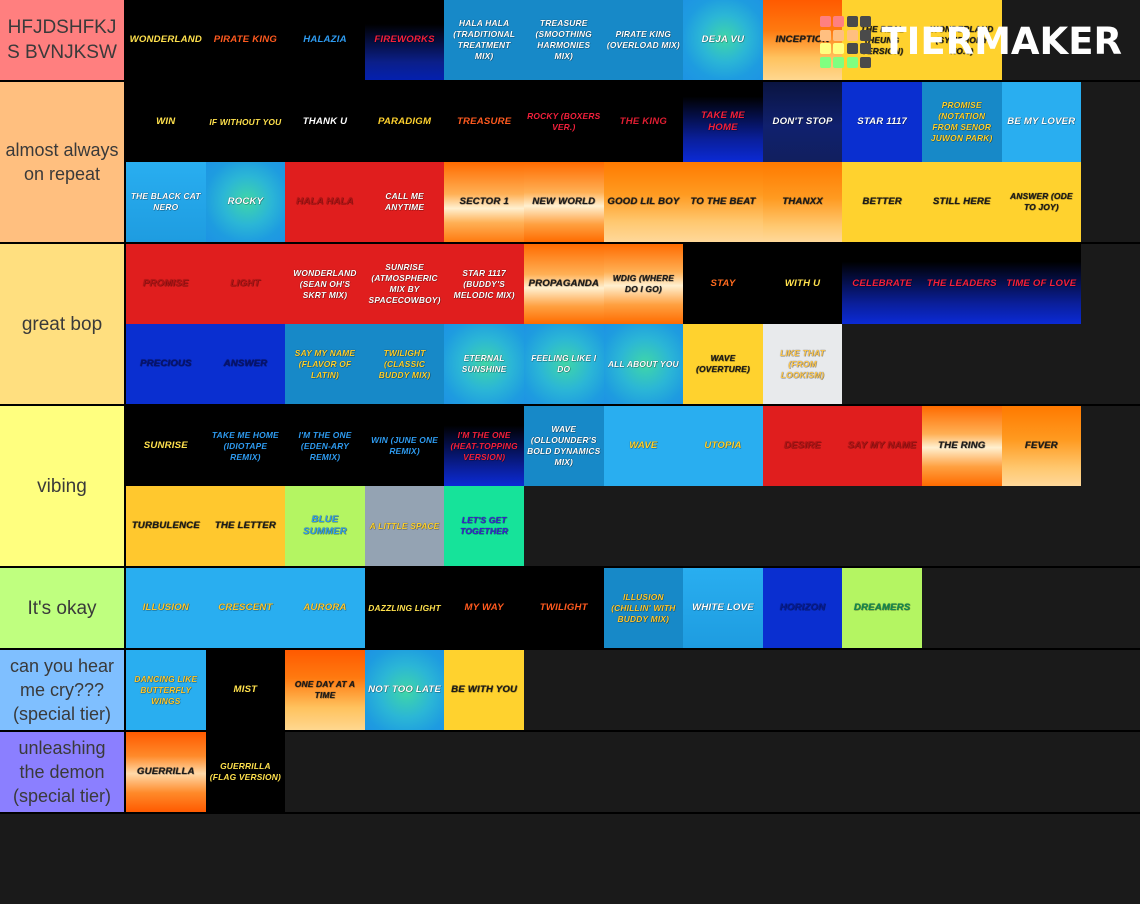  I want to click on tier-item: UTOPIA, so click(723, 446).